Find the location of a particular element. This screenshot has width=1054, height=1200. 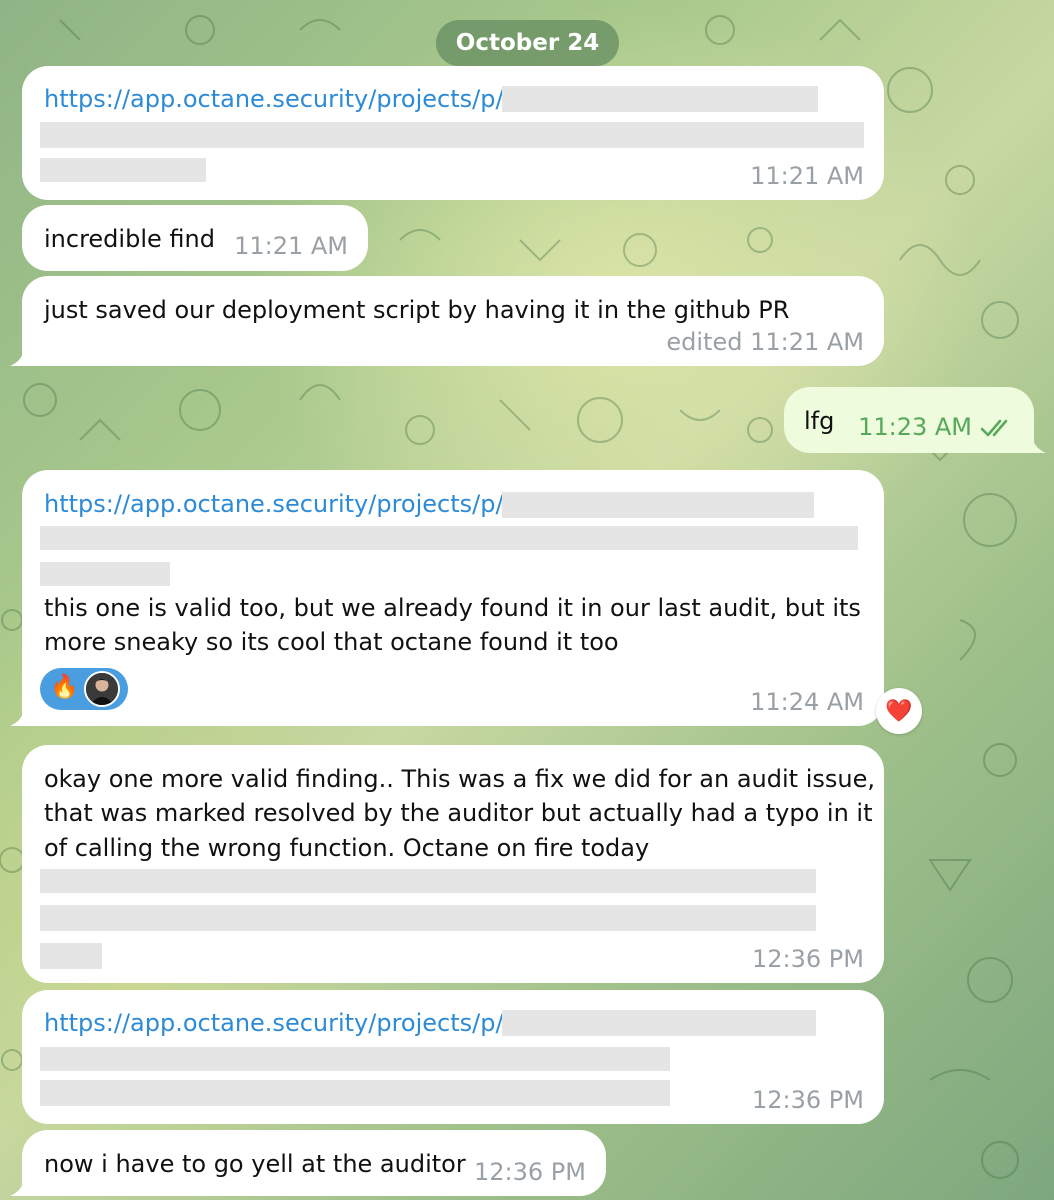

heart-icon: ❤️ is located at coordinates (899, 711).